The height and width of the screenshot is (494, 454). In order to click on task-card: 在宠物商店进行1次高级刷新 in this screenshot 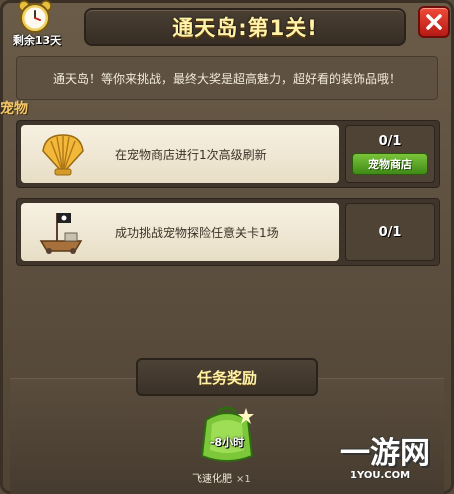, I will do `click(180, 154)`.